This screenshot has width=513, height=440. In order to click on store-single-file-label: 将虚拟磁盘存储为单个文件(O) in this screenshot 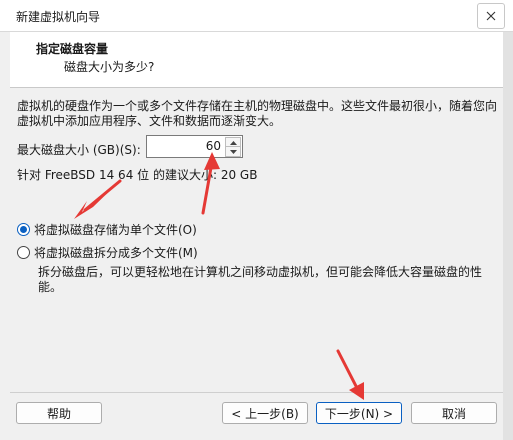, I will do `click(115, 230)`.